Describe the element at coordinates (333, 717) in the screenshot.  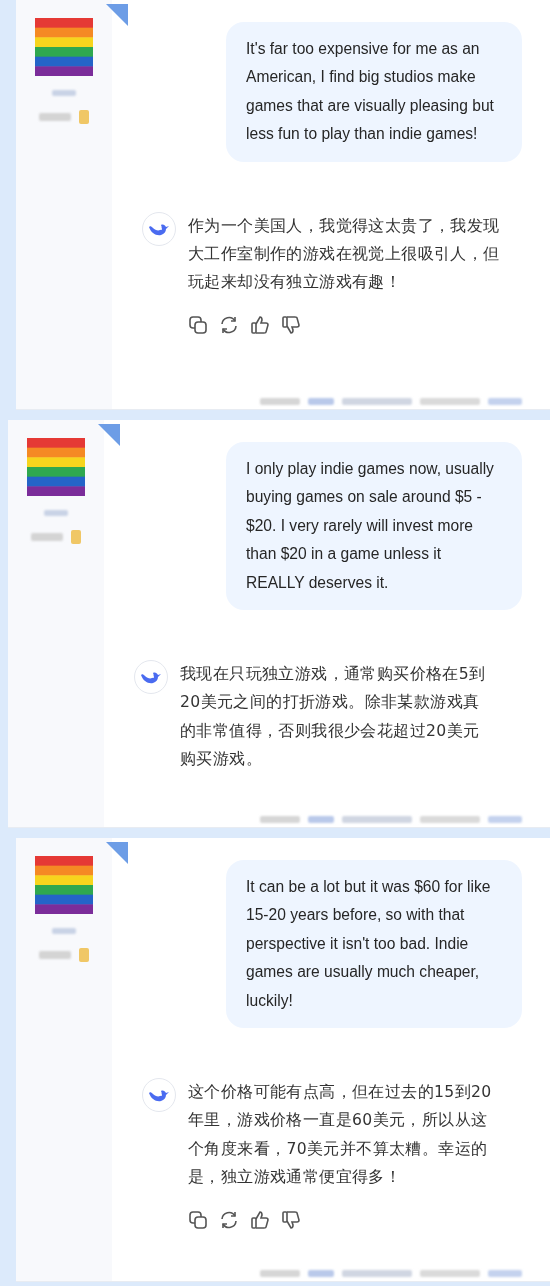
I see `assistant-reply: 我现在只玩独立游戏，通常购买价格在5到20美元之间的打折游戏。除非某款游戏真的非常值得，否则我很少会花超过20美元购买游戏。` at that location.